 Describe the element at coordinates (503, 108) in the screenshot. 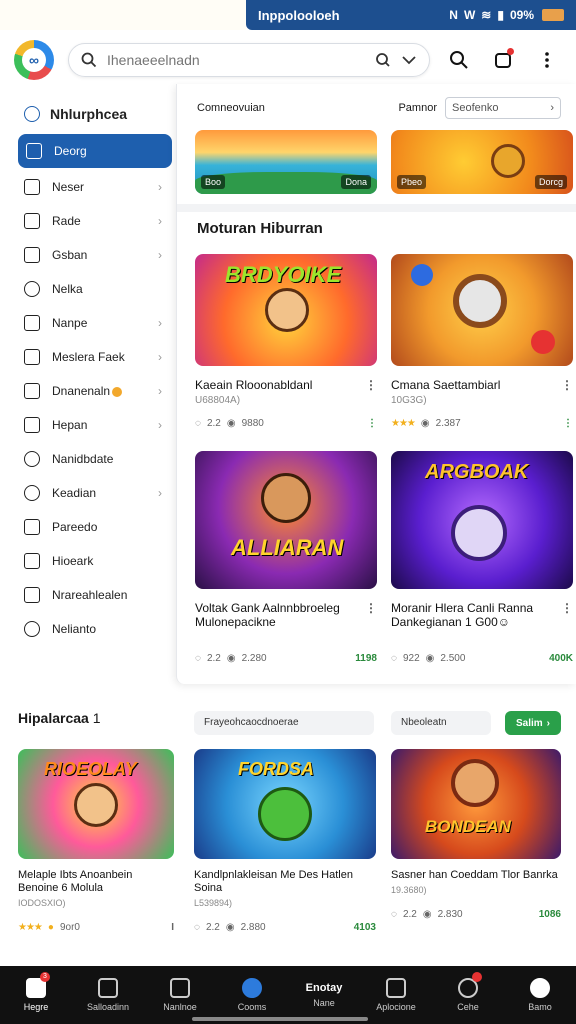

I see `sort-select: Seofenko ›` at that location.